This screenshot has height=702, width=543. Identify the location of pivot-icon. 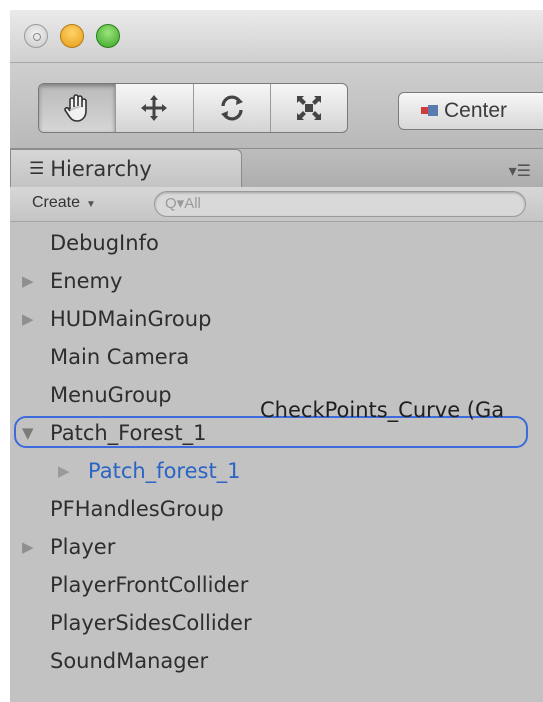
(429, 111).